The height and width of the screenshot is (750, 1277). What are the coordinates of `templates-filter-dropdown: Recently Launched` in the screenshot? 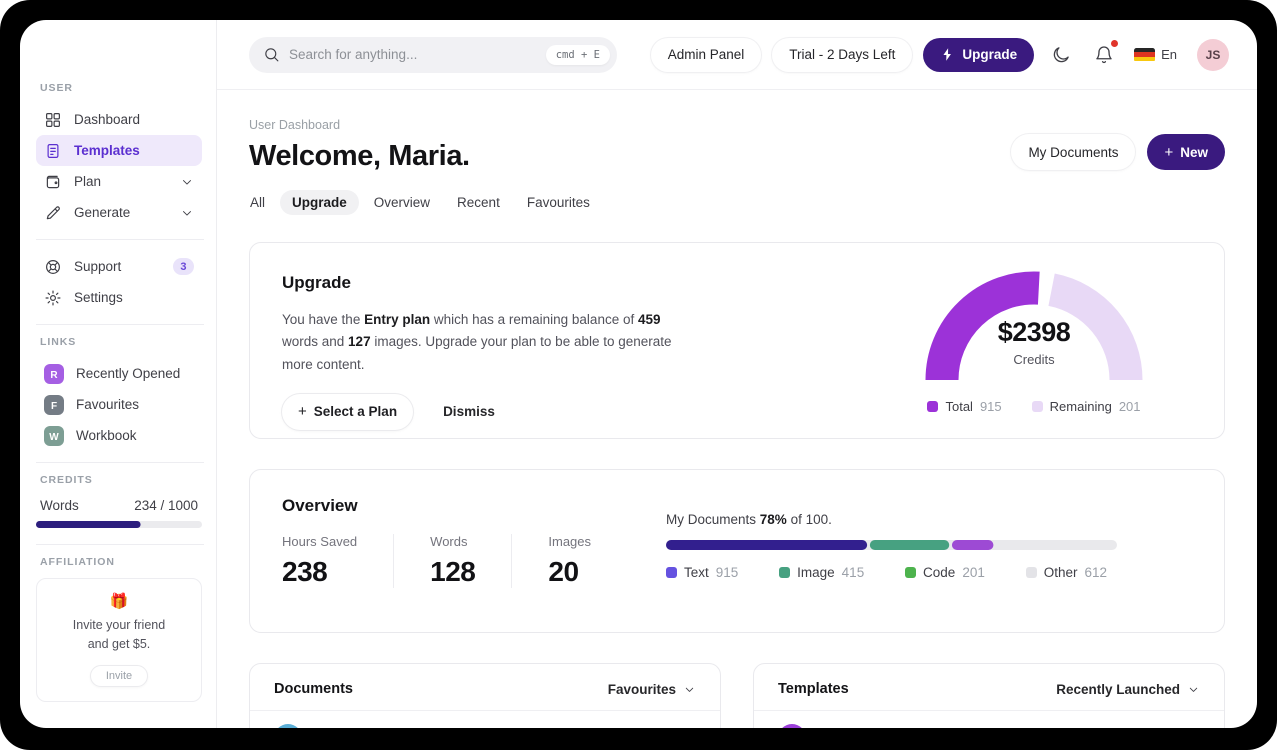 It's located at (1128, 689).